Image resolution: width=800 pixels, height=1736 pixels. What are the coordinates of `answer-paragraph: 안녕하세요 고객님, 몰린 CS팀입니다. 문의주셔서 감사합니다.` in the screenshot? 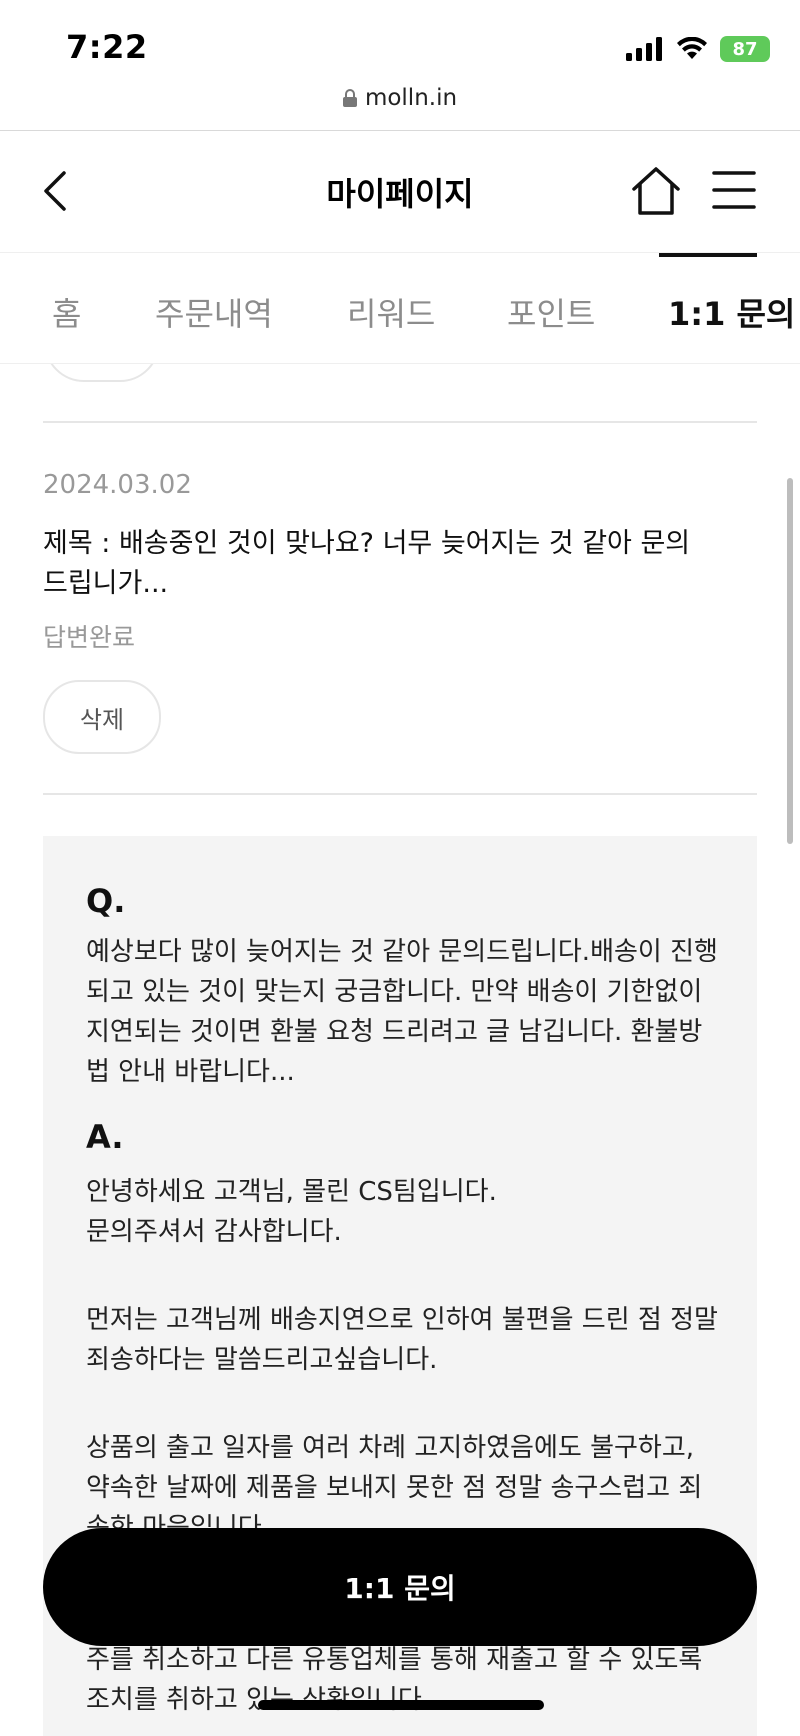 It's located at (291, 1212).